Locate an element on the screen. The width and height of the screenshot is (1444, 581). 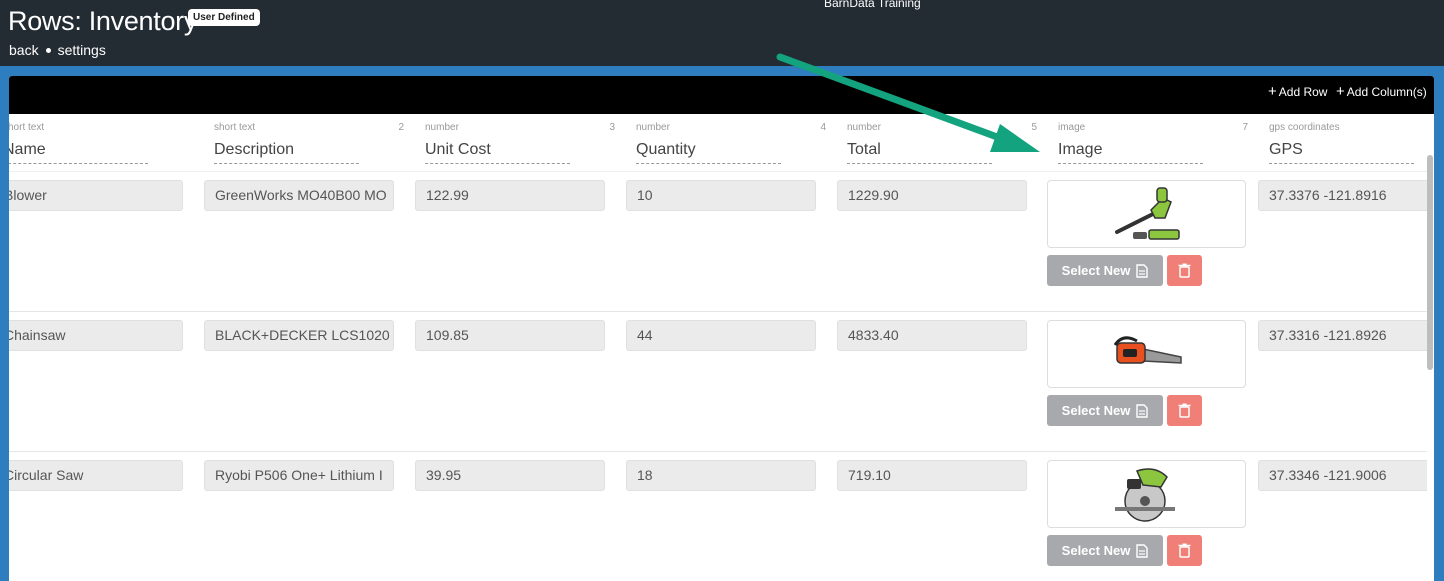
column-header-total: number 5 Total is located at coordinates (942, 145).